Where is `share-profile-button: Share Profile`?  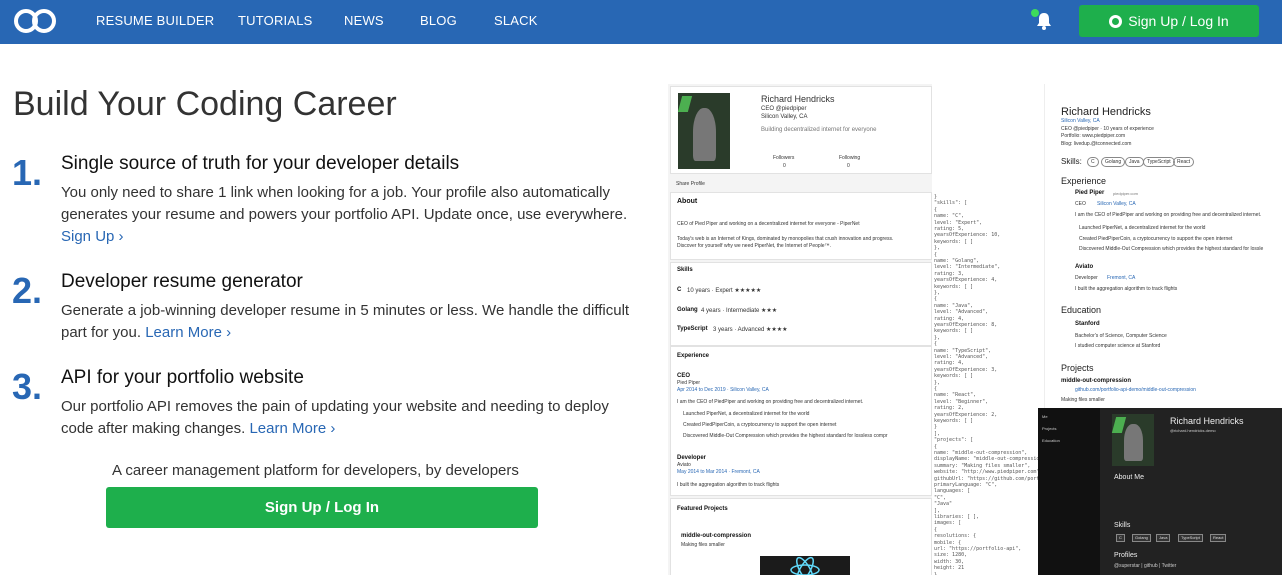 share-profile-button: Share Profile is located at coordinates (690, 184).